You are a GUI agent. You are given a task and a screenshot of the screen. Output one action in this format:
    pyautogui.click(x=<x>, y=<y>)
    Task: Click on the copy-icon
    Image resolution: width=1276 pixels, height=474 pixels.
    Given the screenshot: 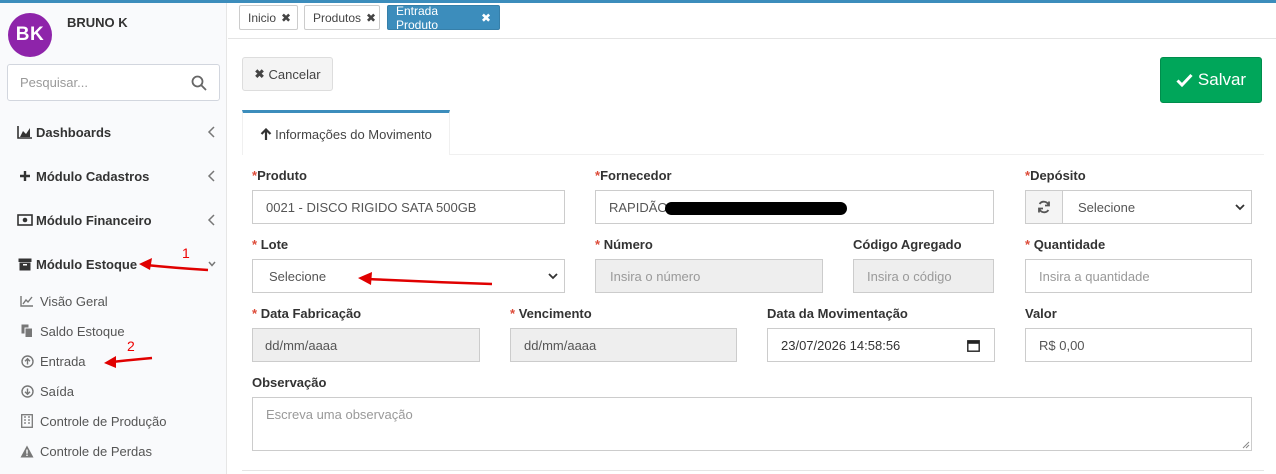 What is the action you would take?
    pyautogui.click(x=27, y=331)
    